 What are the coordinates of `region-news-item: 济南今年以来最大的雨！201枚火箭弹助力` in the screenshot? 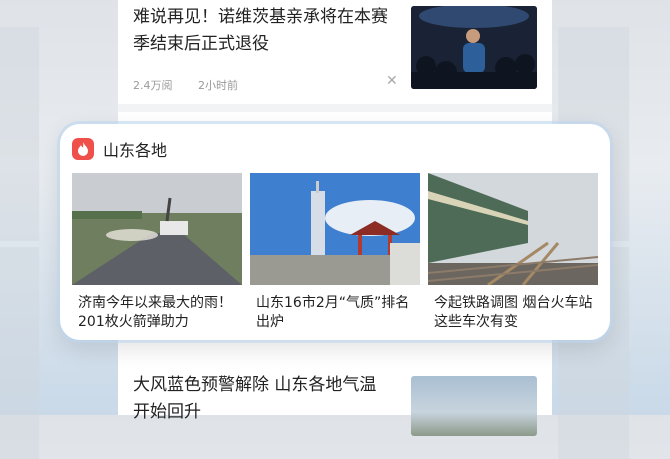 It's located at (157, 252).